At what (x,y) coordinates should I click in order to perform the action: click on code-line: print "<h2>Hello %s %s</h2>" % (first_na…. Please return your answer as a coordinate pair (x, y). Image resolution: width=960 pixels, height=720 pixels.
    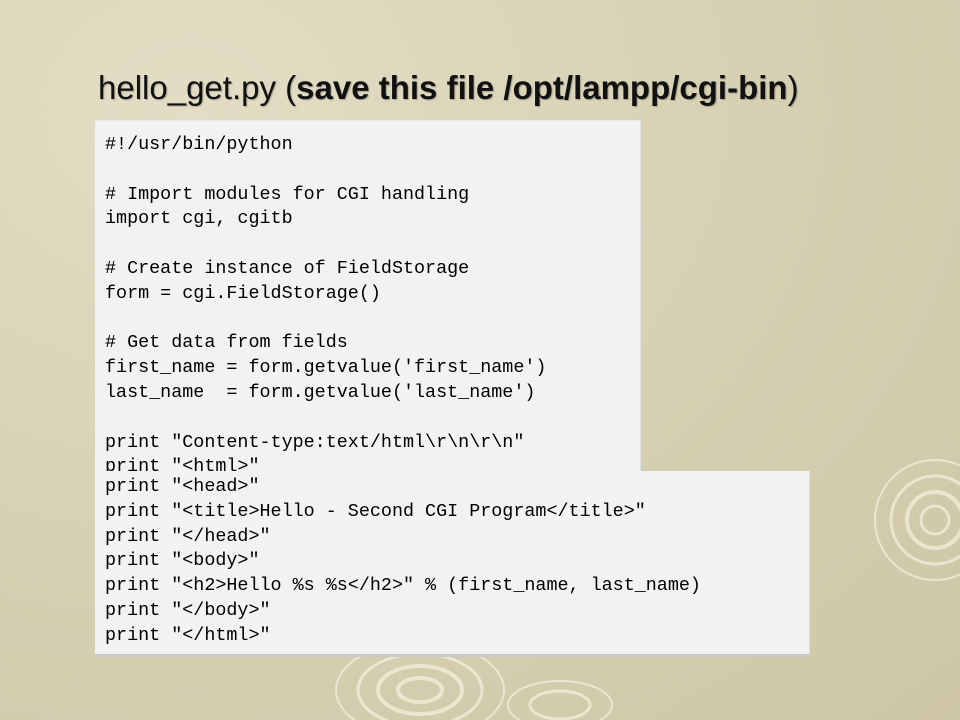
    Looking at the image, I should click on (403, 586).